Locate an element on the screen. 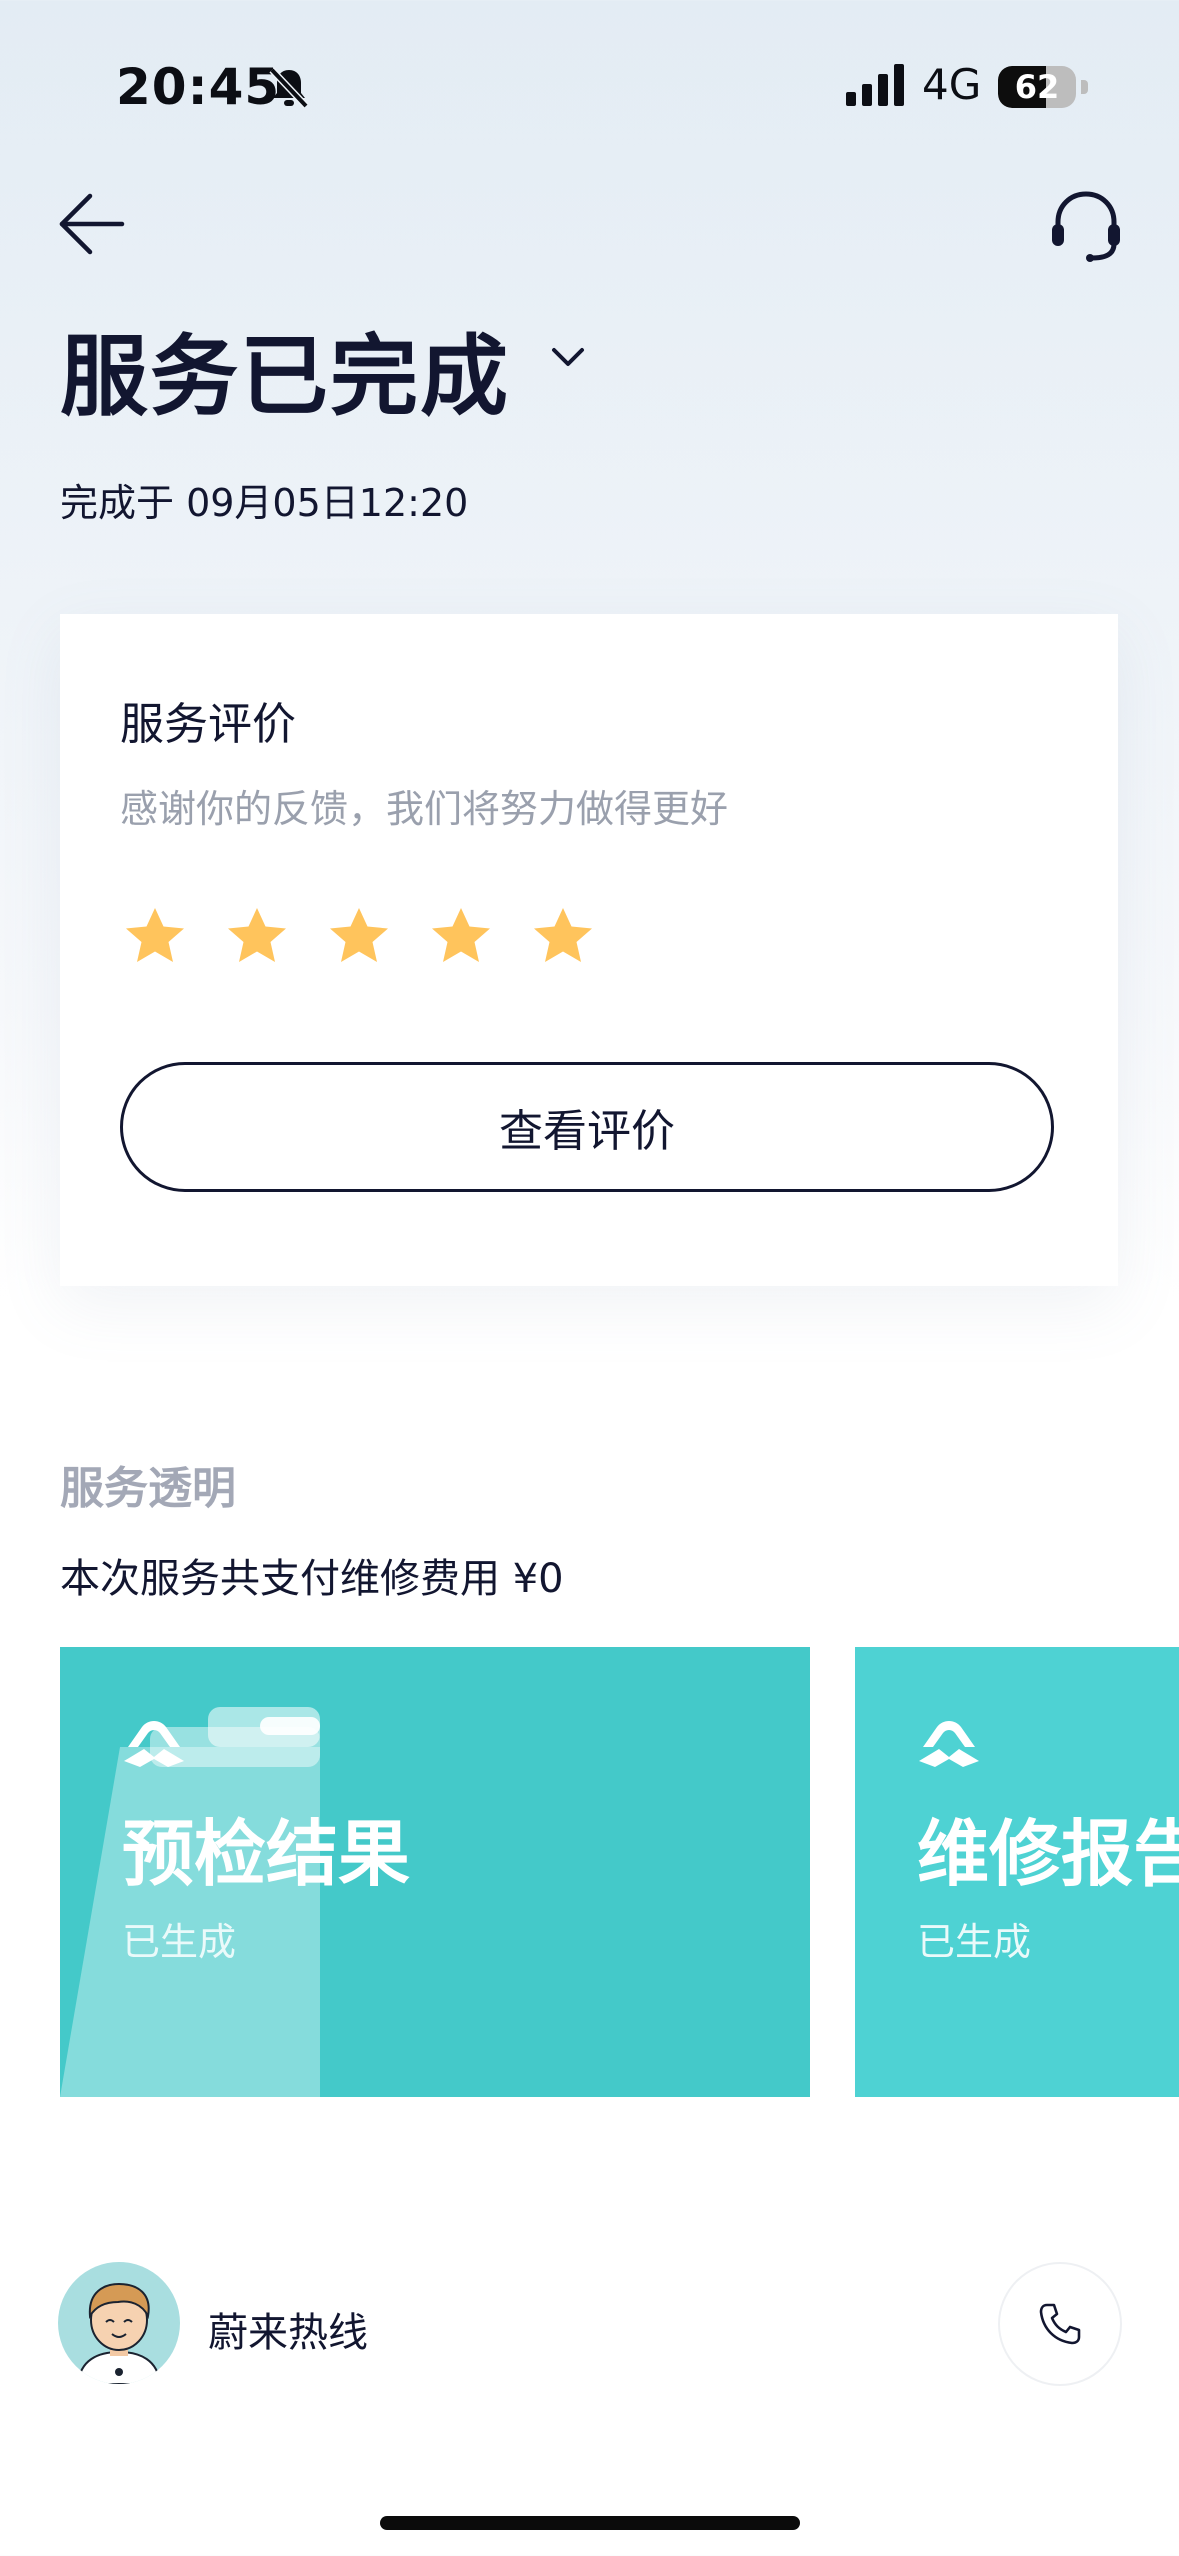 This screenshot has height=2556, width=1179. section-title: 服务透明 is located at coordinates (148, 1488).